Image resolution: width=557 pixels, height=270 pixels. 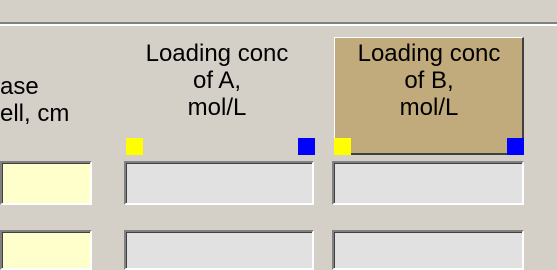 I want to click on cell-row1-partial, so click(x=46, y=183).